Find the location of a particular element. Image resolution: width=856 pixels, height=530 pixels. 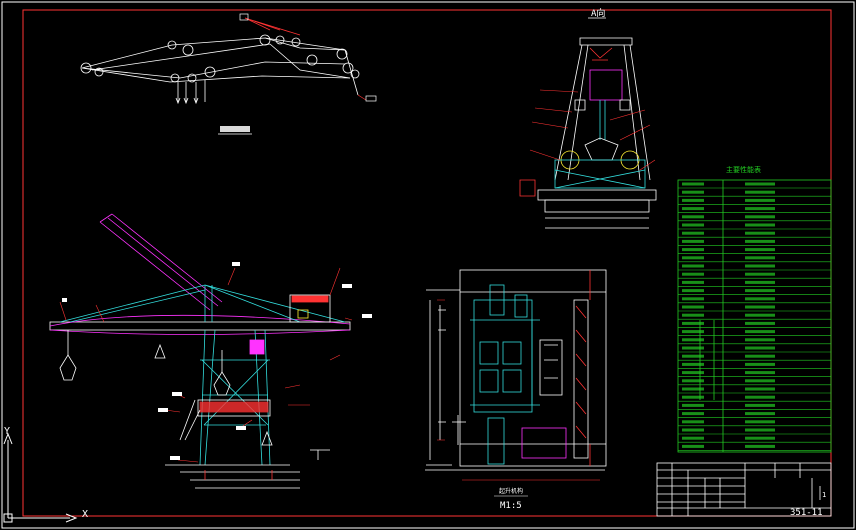

ucs-x-label: X is located at coordinates (85, 514).